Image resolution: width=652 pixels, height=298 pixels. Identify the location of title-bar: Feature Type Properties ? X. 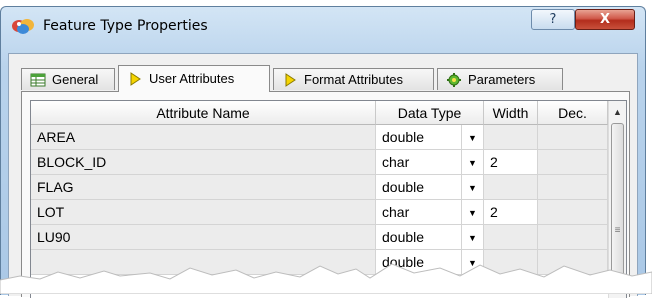
(323, 27).